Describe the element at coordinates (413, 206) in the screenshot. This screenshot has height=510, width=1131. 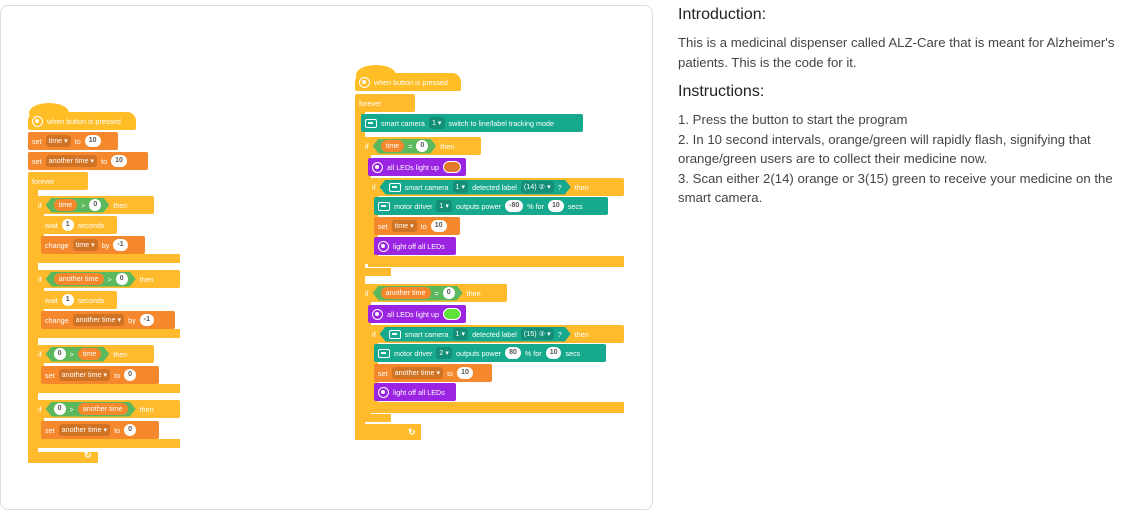
I see `block-label: motor driver` at that location.